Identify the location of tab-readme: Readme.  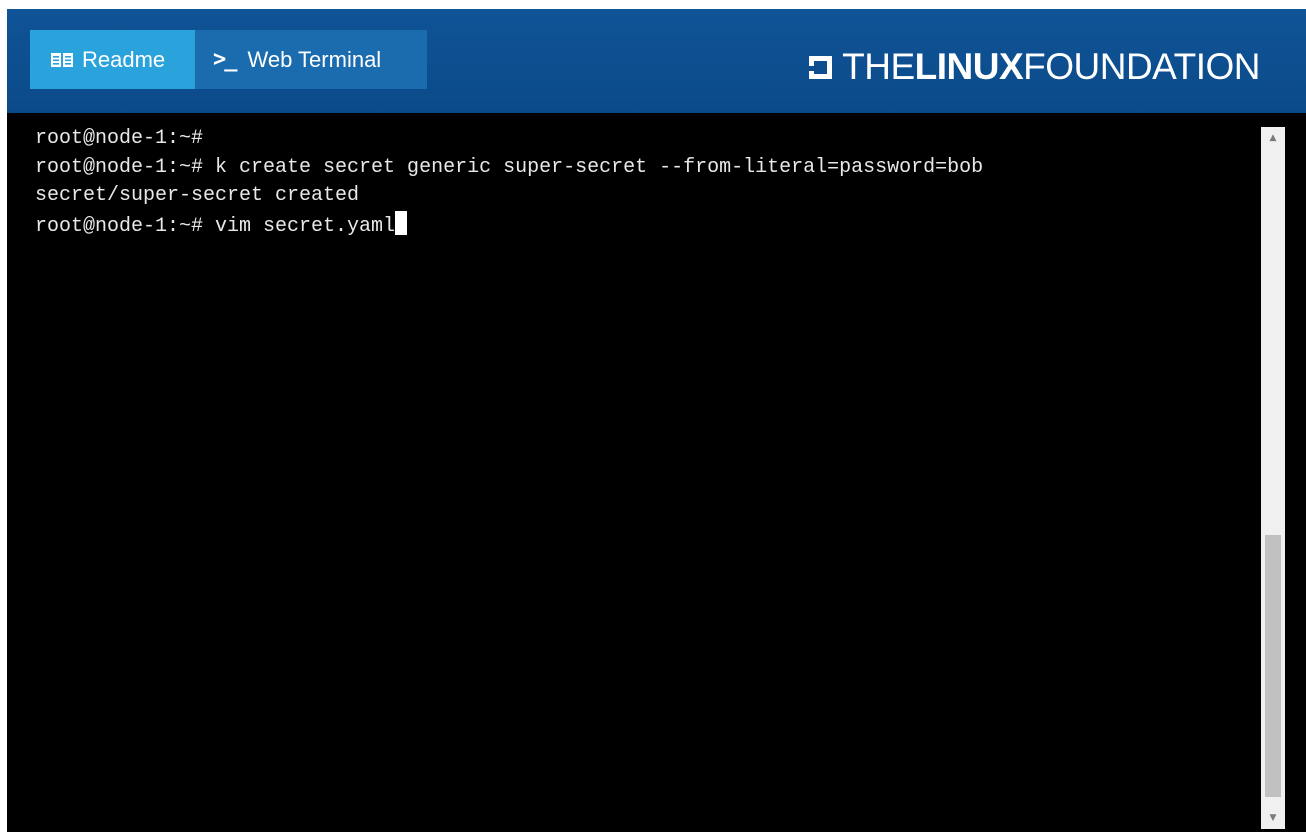
(112, 59).